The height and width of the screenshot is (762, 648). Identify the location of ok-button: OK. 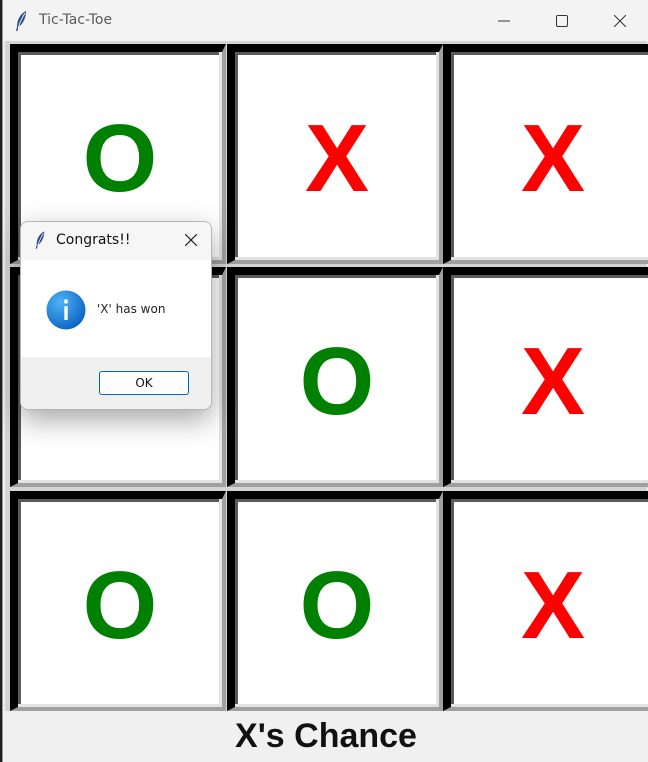
(144, 383).